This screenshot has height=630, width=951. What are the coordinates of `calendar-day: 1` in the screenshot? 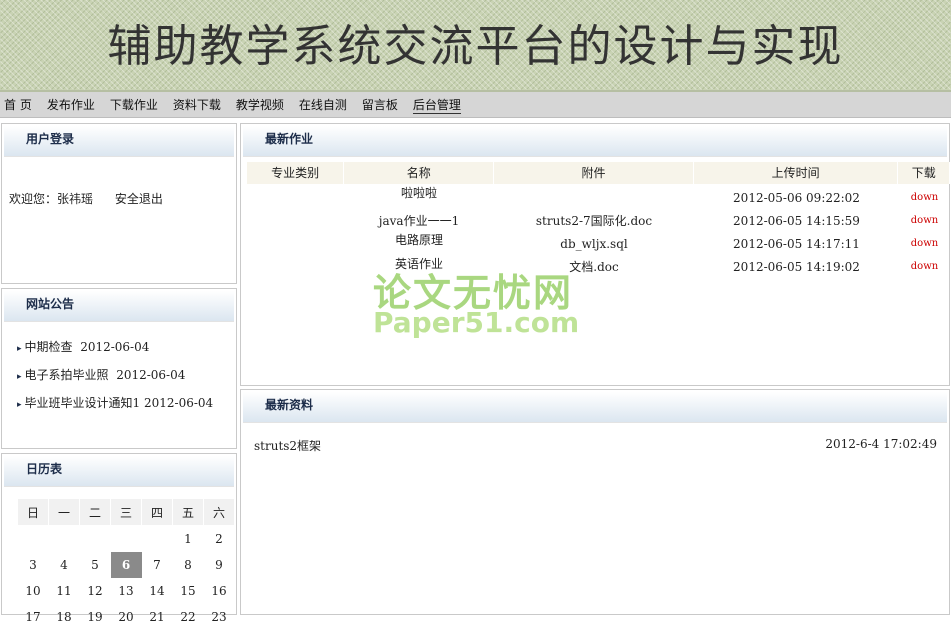 It's located at (188, 539).